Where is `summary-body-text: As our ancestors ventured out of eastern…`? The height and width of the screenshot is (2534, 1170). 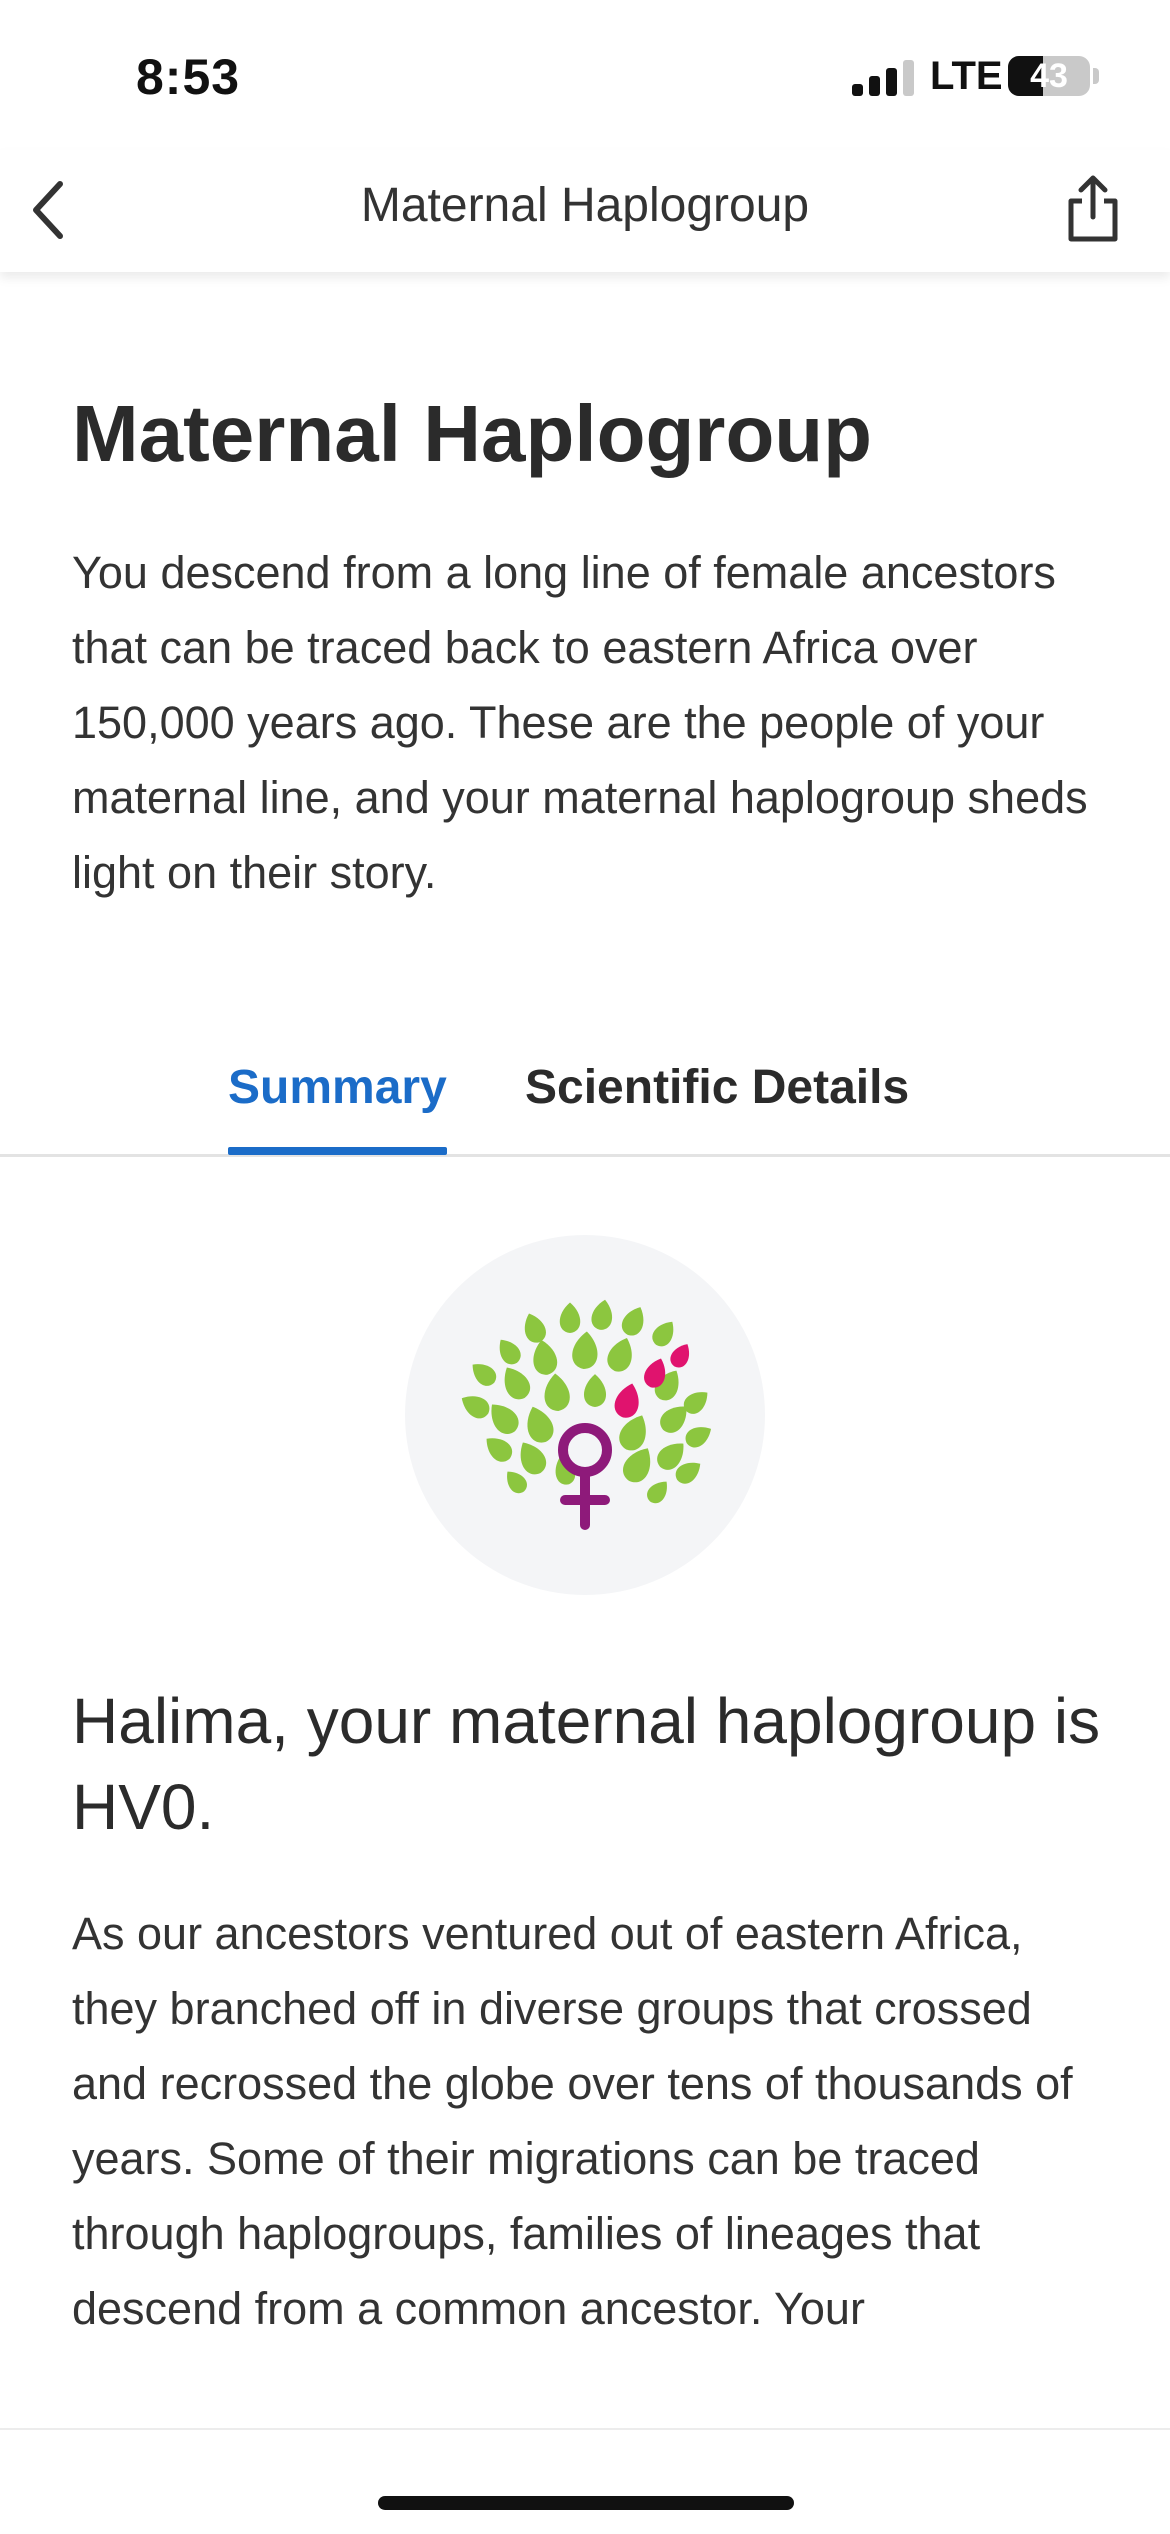
summary-body-text: As our ancestors ventured out of eastern… is located at coordinates (572, 2121).